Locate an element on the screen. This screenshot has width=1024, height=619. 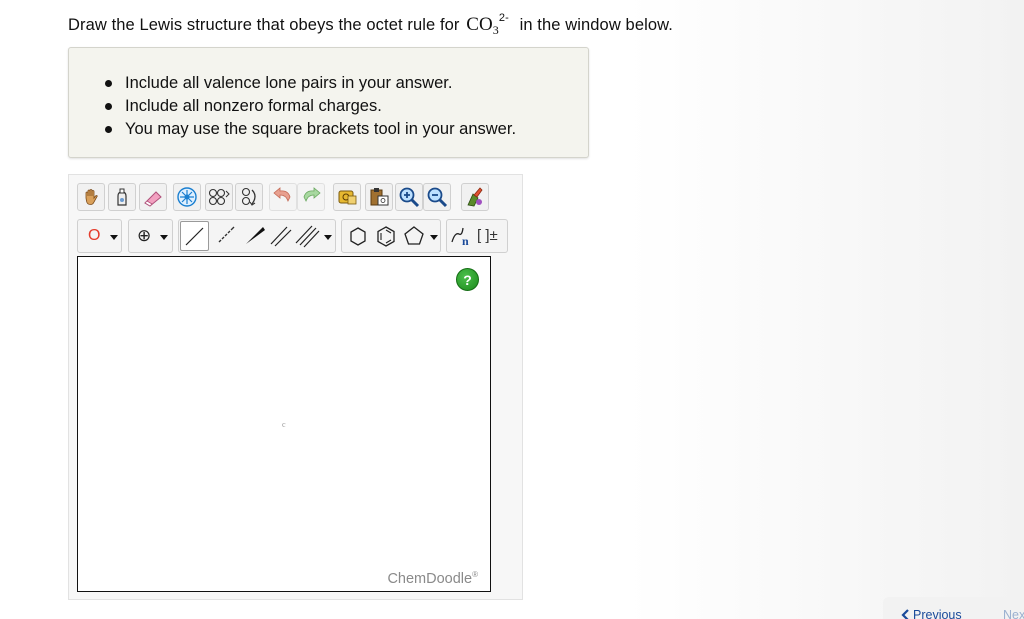
copy-button is located at coordinates (347, 197).